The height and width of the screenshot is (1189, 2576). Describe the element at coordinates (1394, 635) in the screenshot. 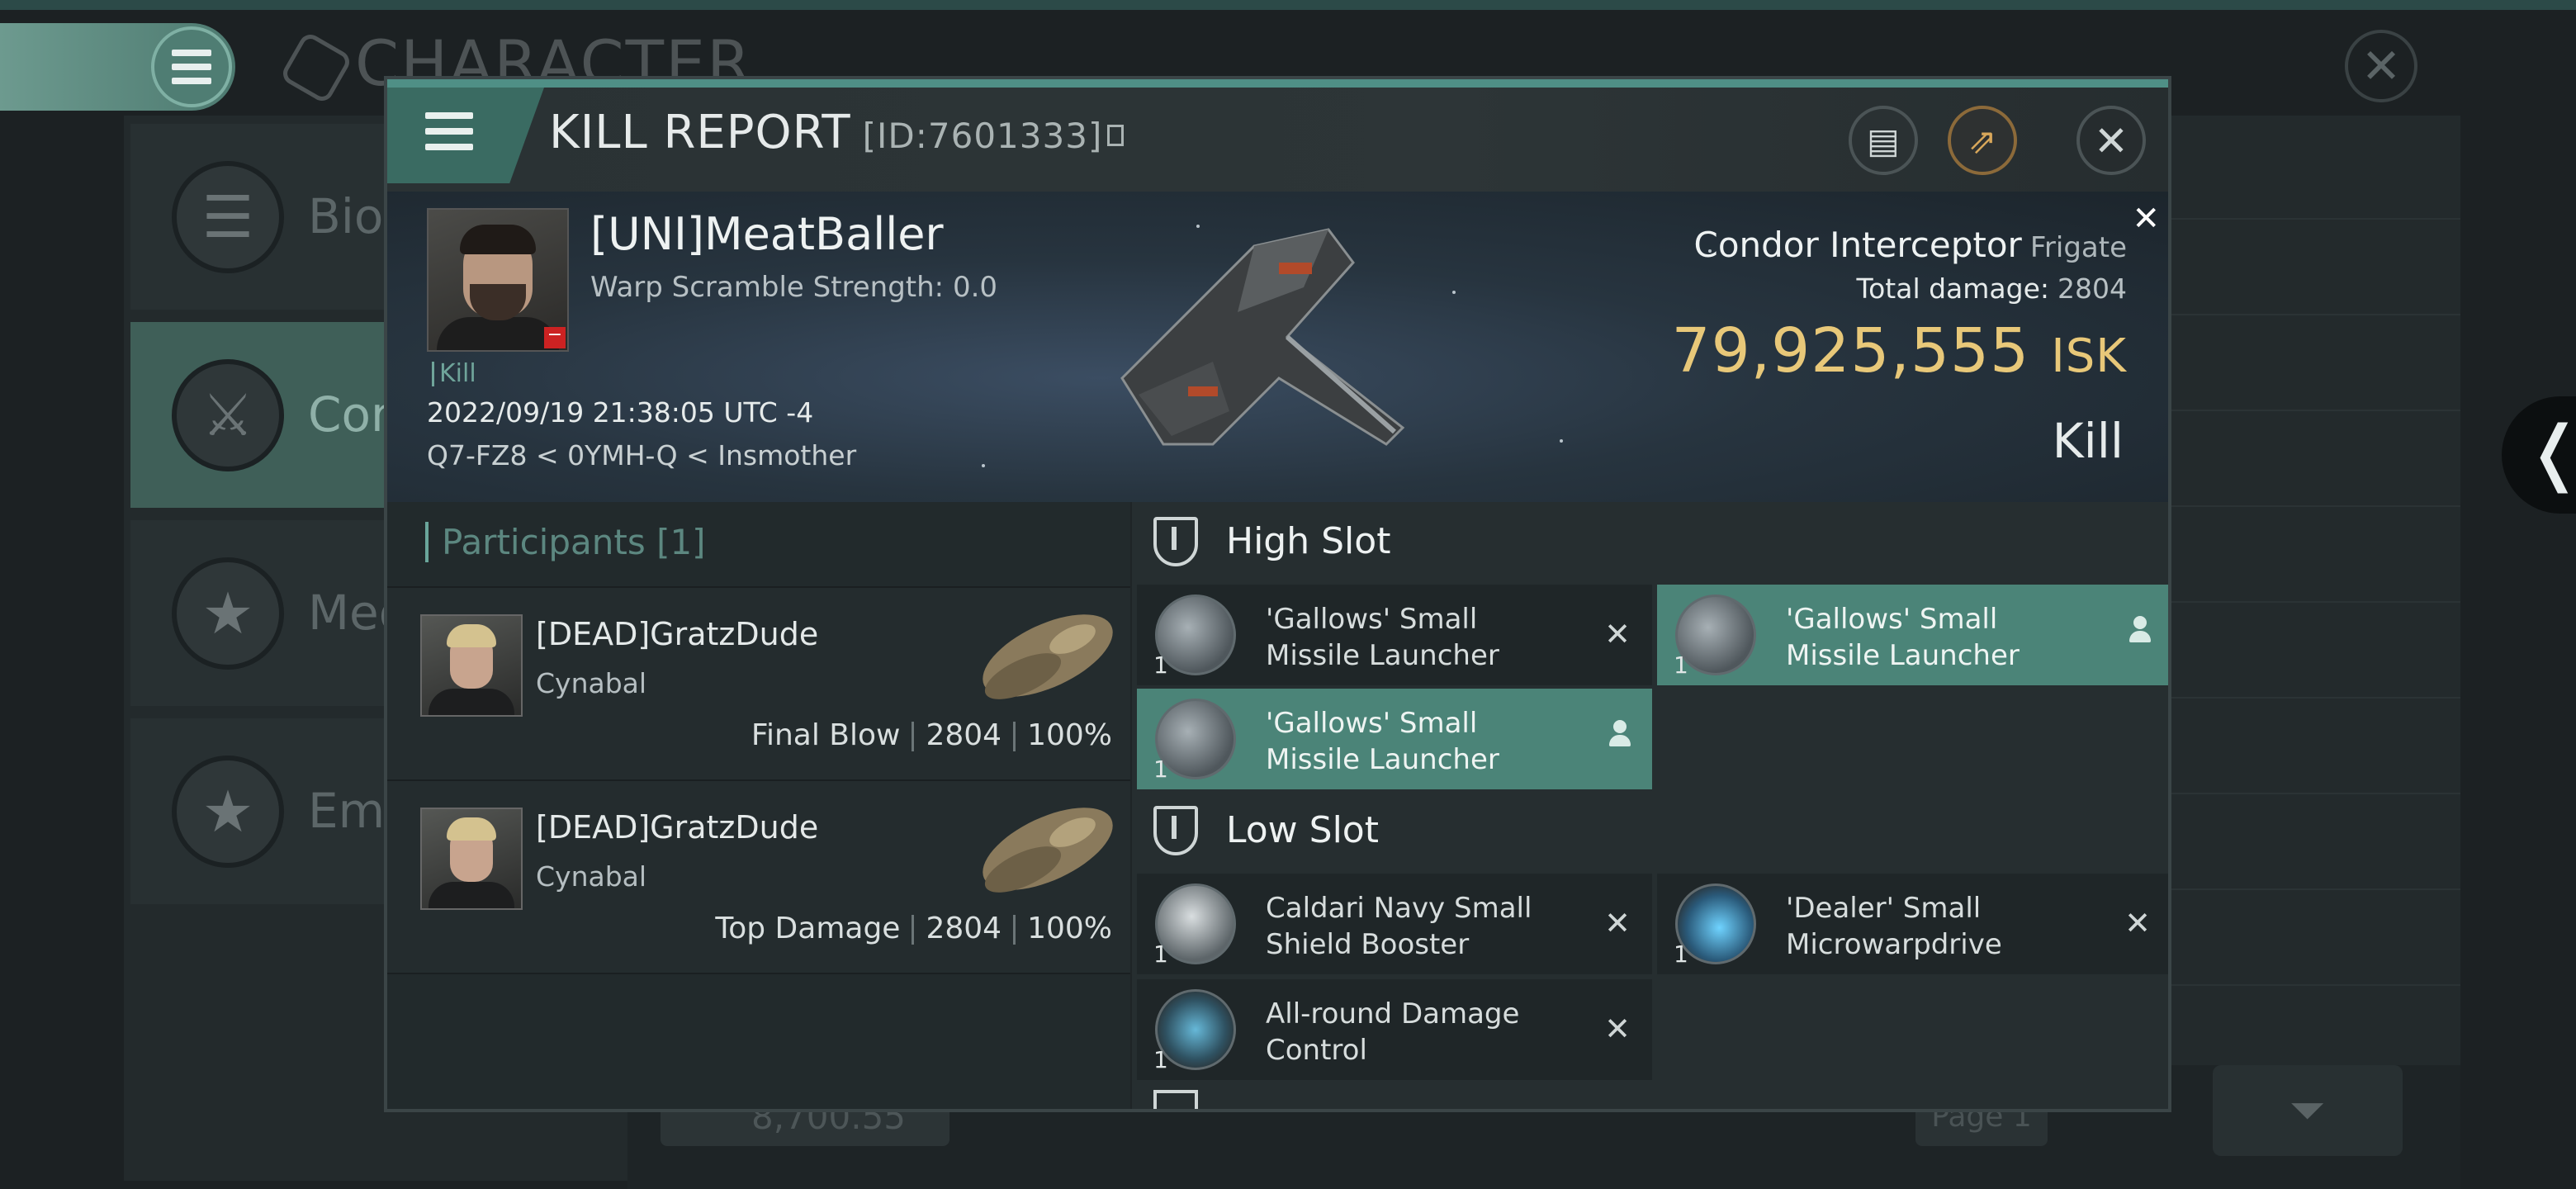

I see `module-slot: 1 'Gallows' Small Missile Launcher ✕` at that location.